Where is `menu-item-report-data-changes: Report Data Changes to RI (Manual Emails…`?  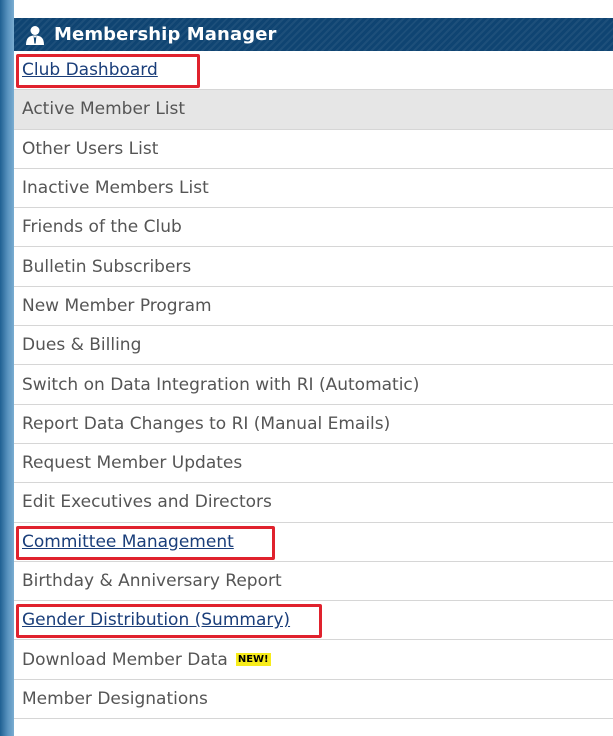 menu-item-report-data-changes: Report Data Changes to RI (Manual Emails… is located at coordinates (313, 424).